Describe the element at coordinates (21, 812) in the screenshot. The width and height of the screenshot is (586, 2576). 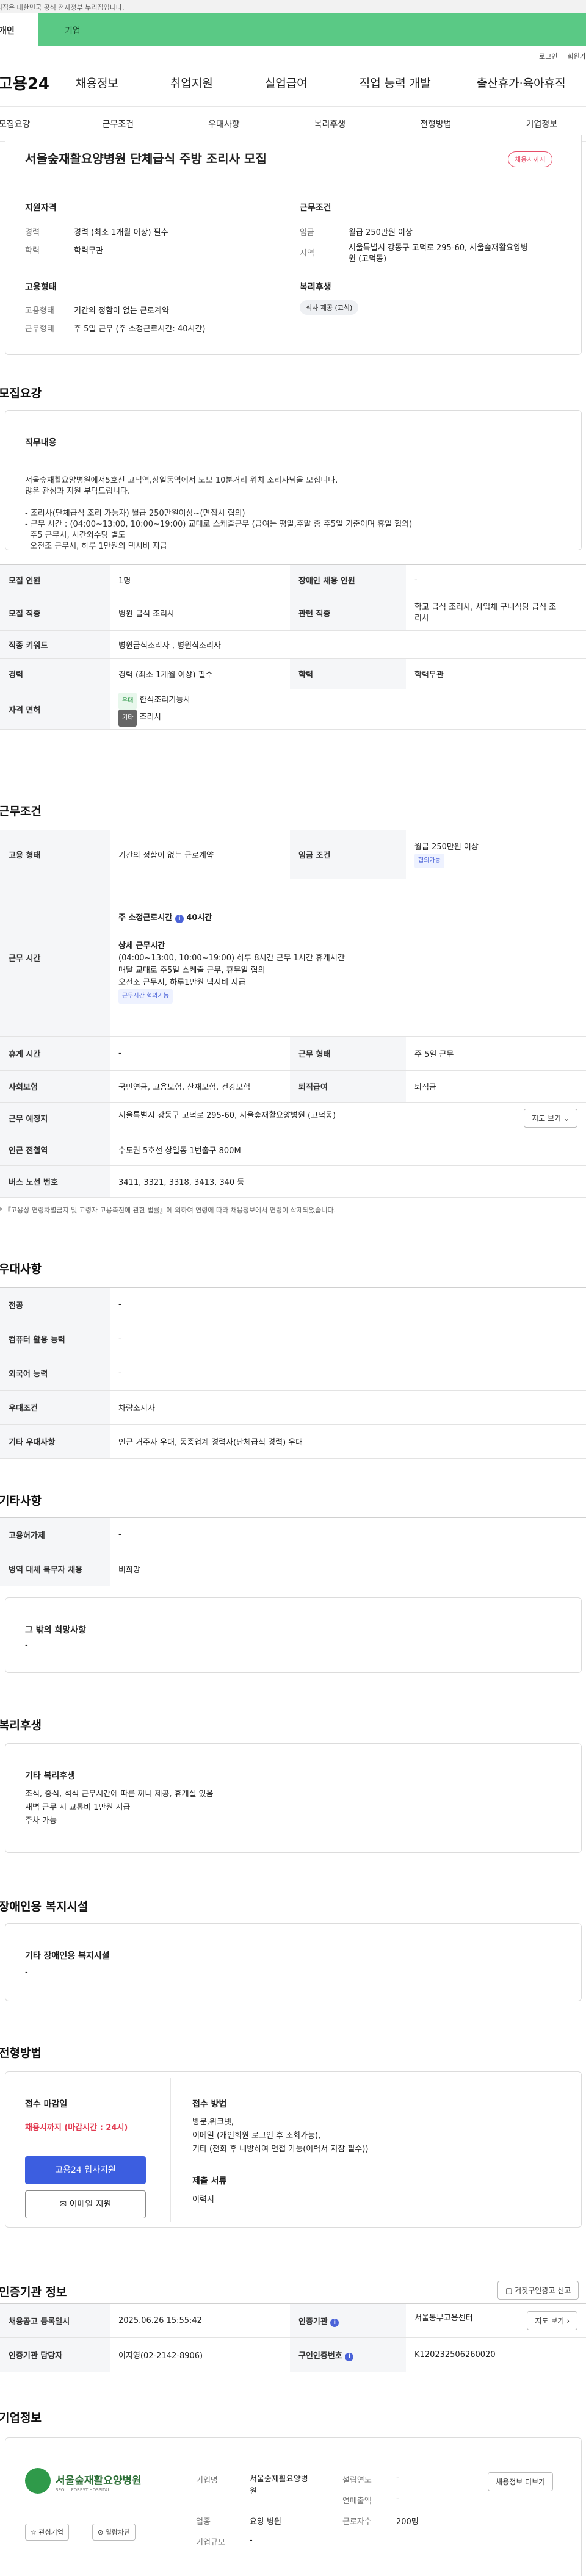
I see `conditions-section-title: 근무조건` at that location.